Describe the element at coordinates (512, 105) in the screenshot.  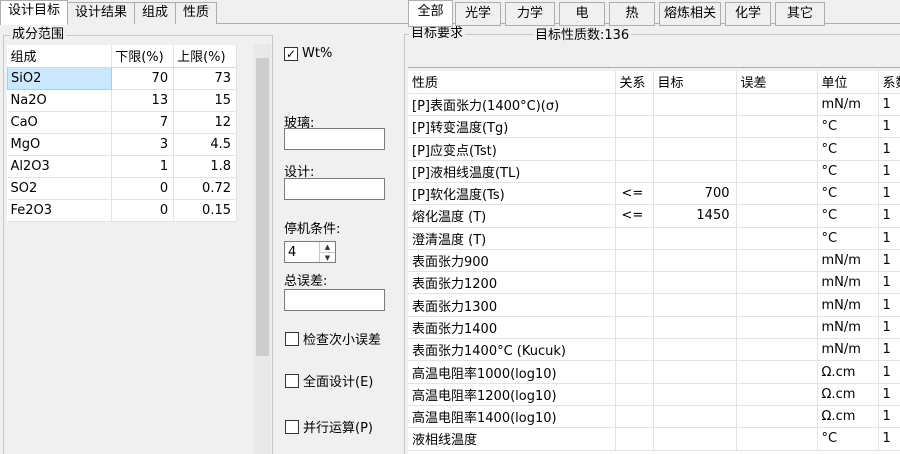
I see `property-cell: [P]表面张力(1400°C)(σ)` at that location.